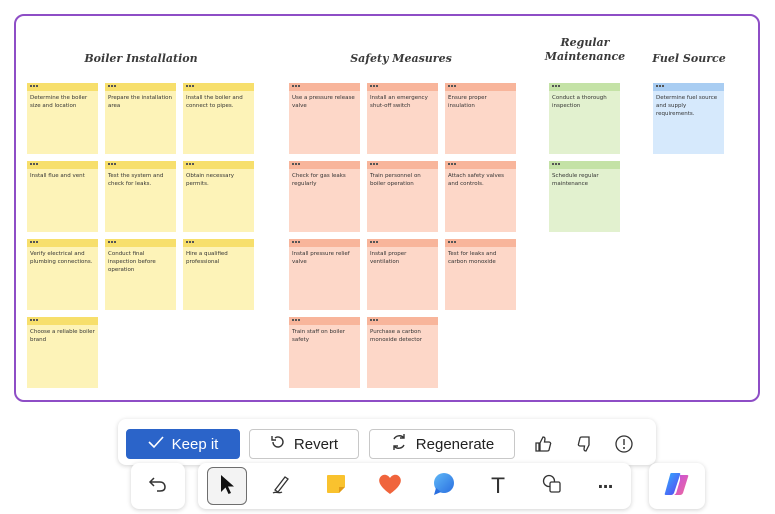 This screenshot has width=775, height=514. What do you see at coordinates (472, 258) in the screenshot?
I see `note-text: Test for leaks and carbon monoxide` at bounding box center [472, 258].